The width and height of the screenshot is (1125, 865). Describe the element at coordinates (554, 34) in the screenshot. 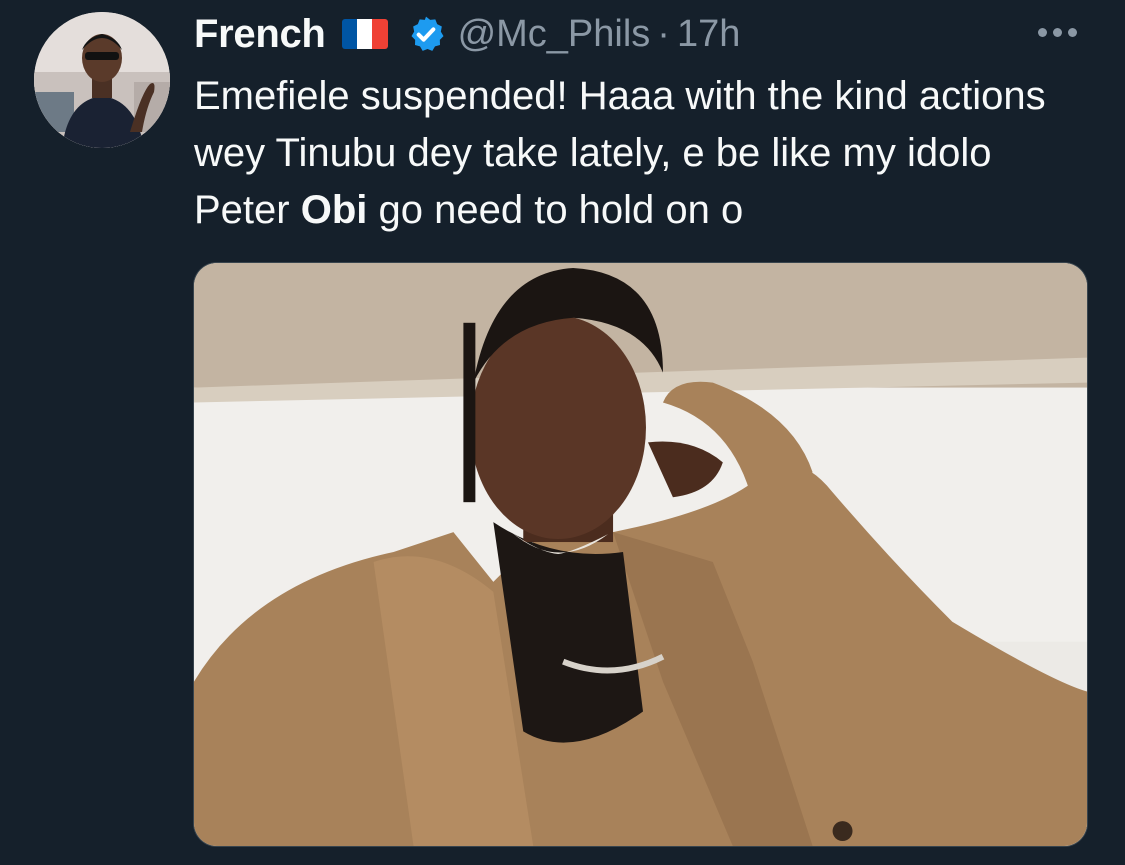

I see `author-handle: @Mc_Phils` at that location.